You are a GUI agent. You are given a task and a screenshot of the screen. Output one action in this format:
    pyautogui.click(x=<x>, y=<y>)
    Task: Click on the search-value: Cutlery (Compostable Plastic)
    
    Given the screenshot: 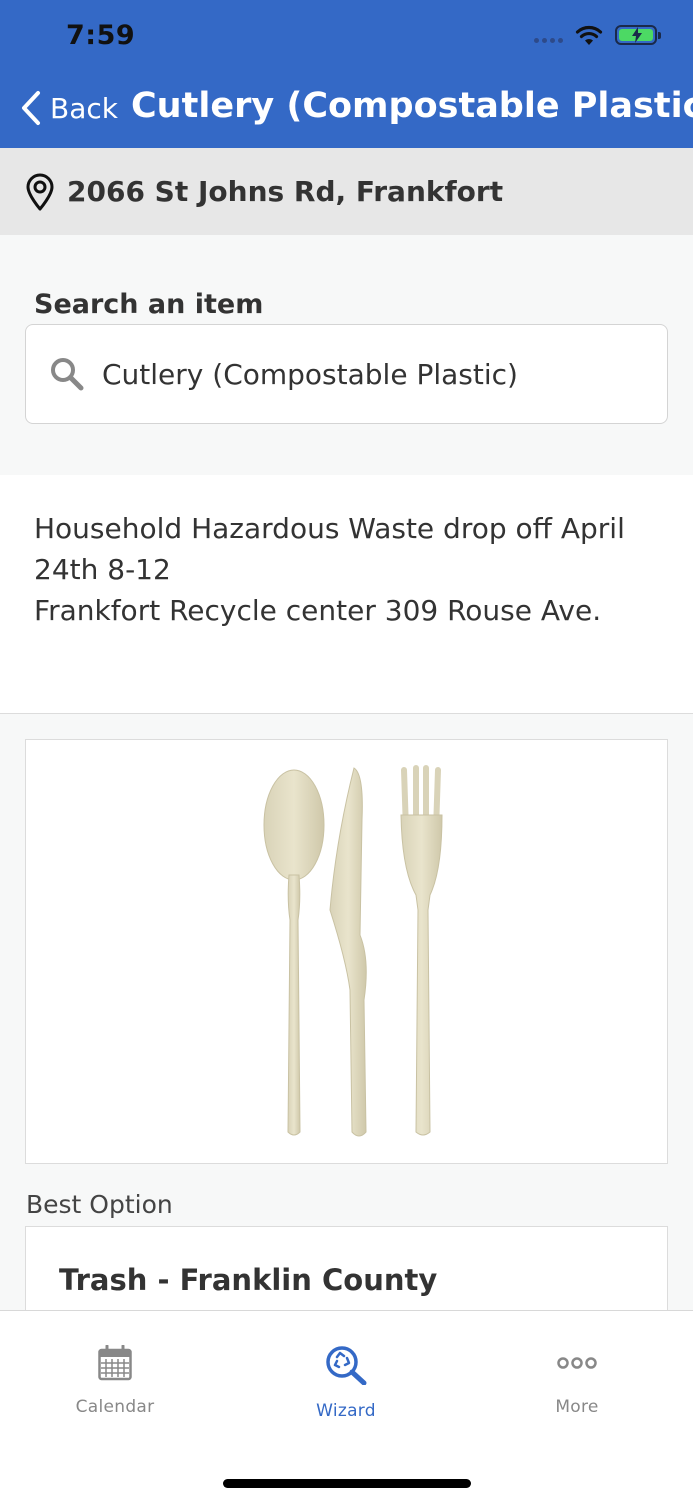 What is the action you would take?
    pyautogui.click(x=310, y=374)
    